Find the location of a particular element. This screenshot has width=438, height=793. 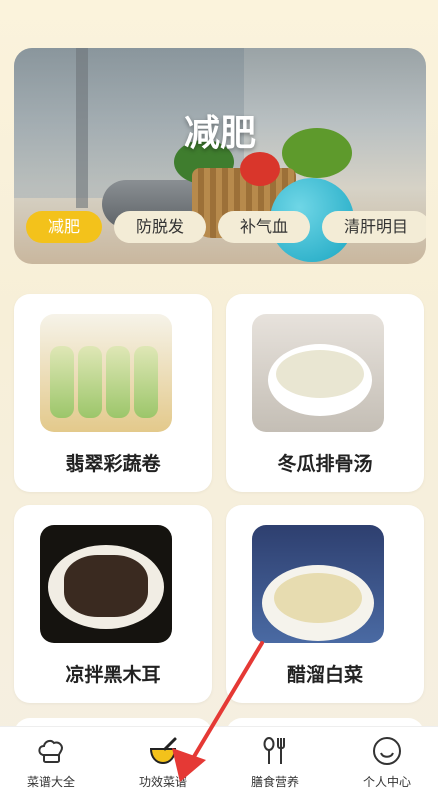

tab-label: 膳食营养 is located at coordinates (274, 782).